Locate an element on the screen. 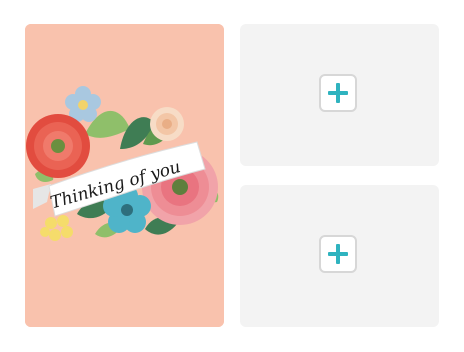 This screenshot has height=352, width=464. add-photo-button-bottom is located at coordinates (338, 254).